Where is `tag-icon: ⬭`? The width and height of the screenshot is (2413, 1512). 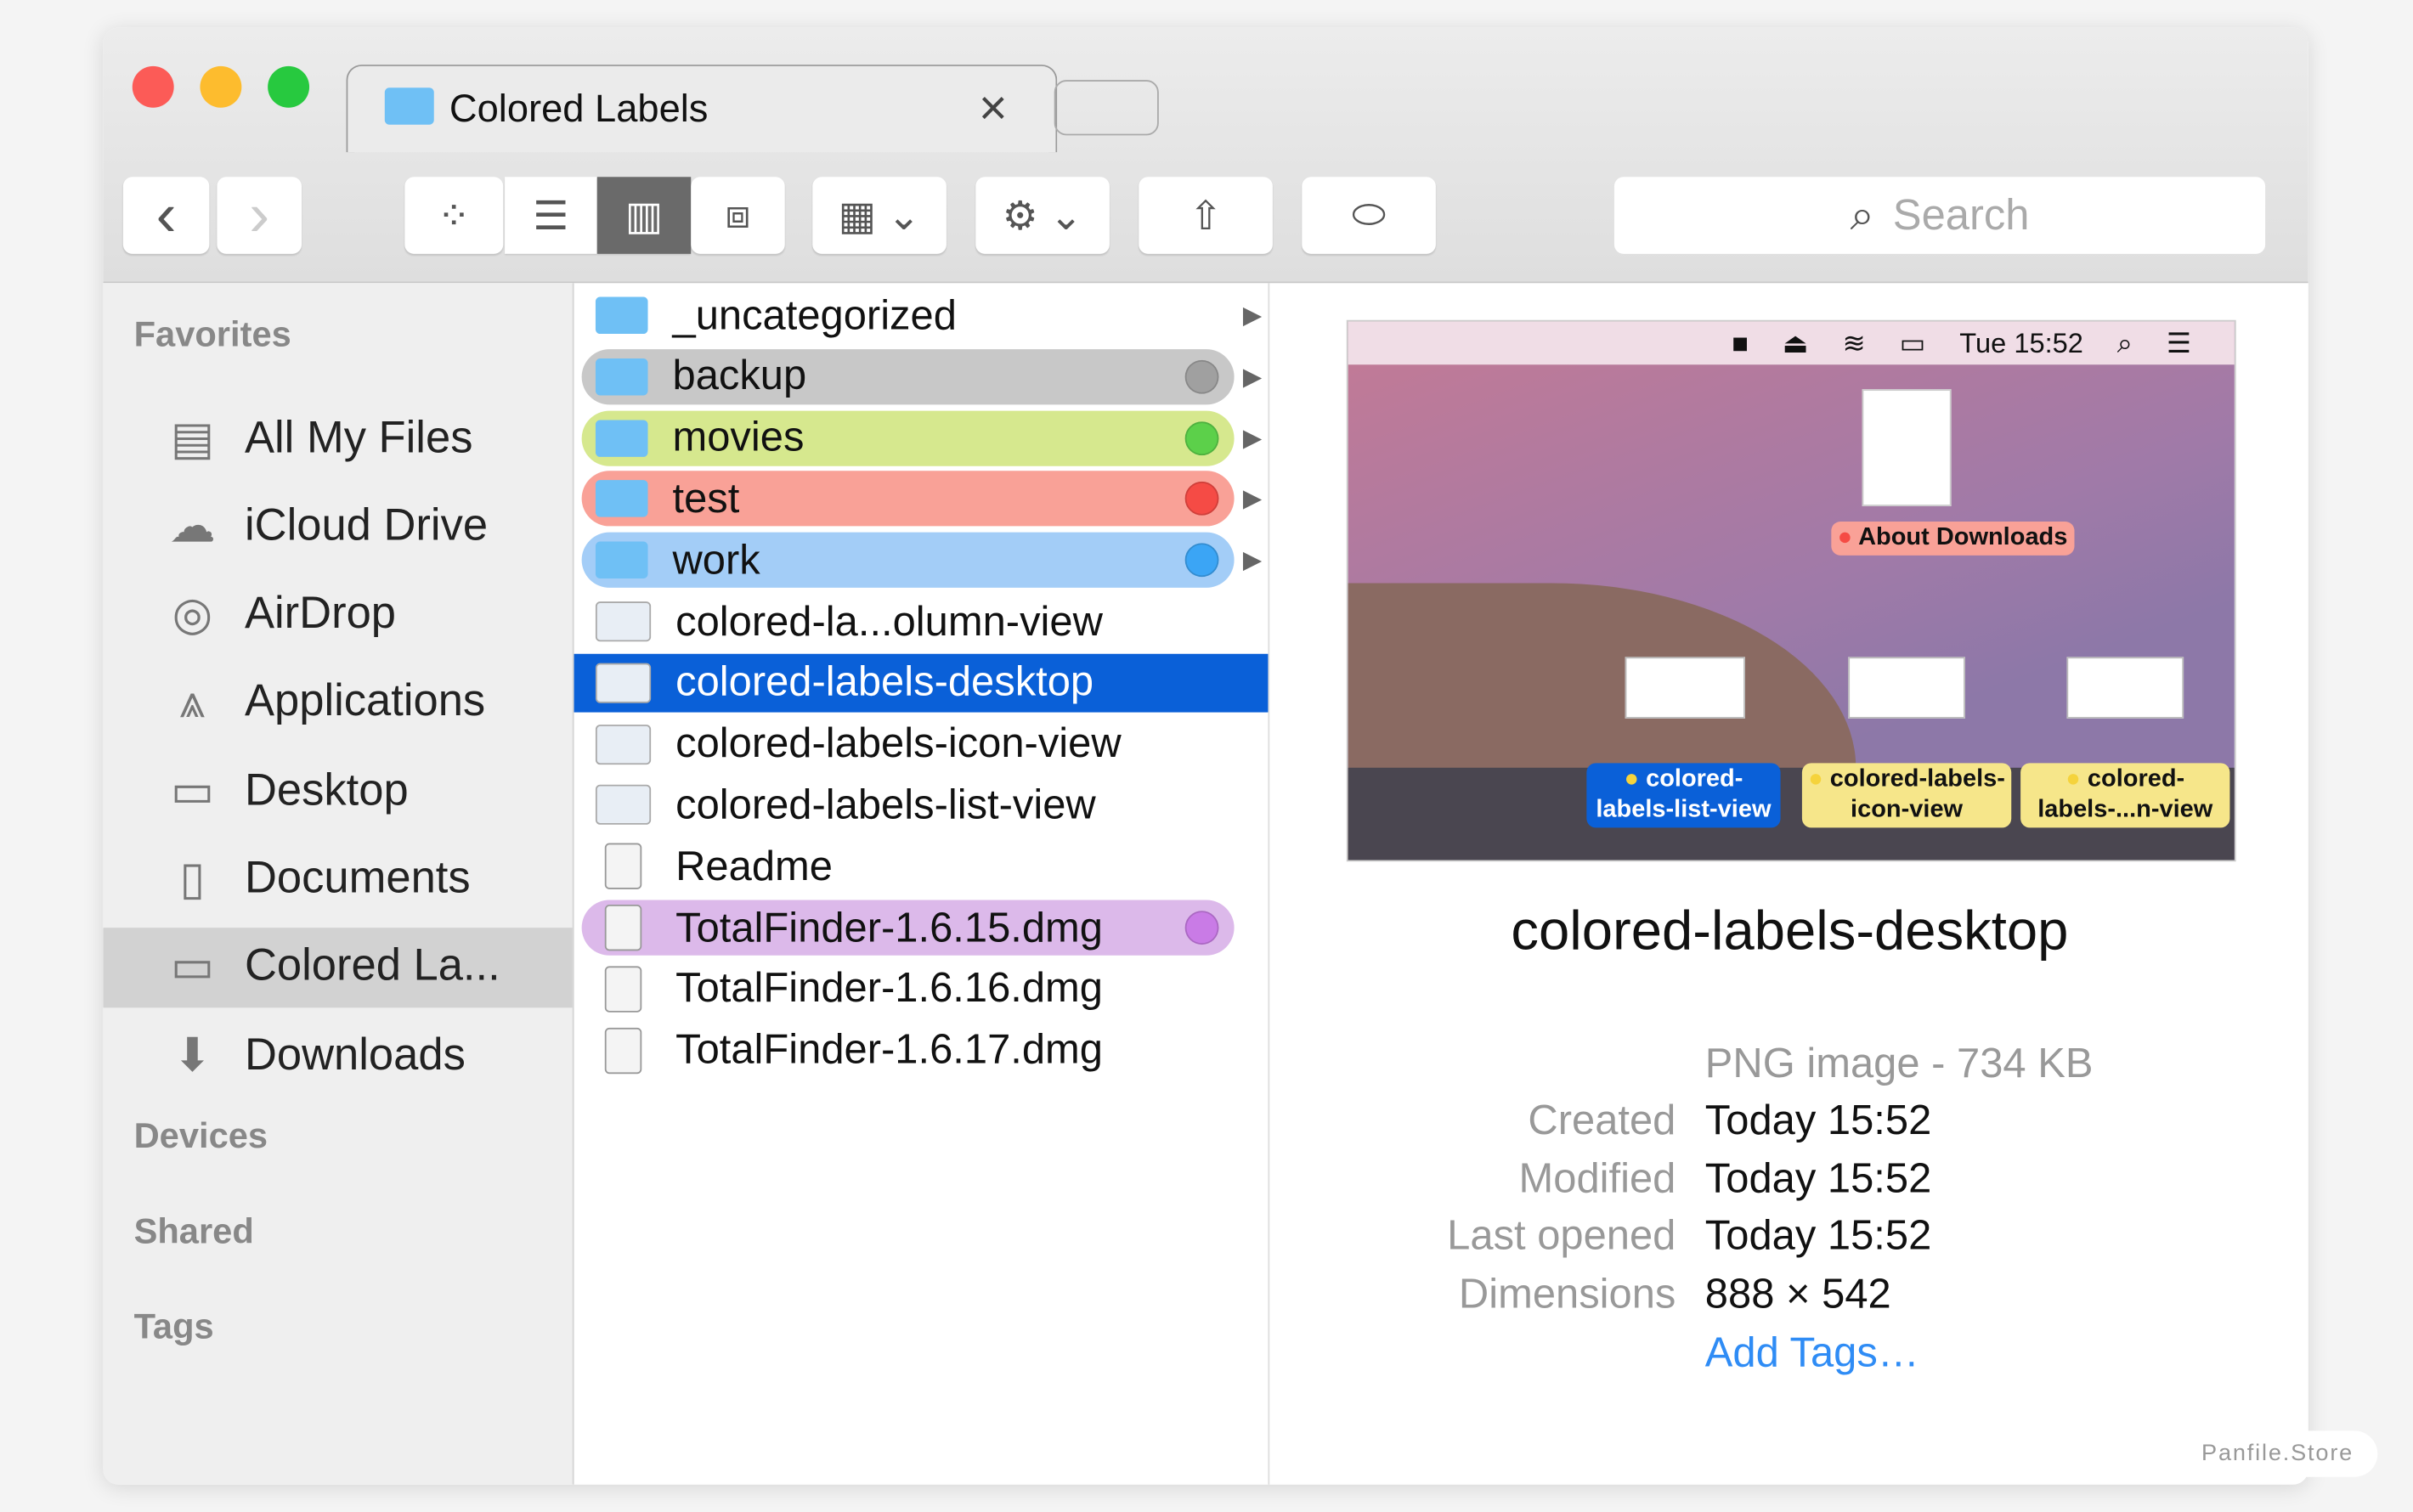 tag-icon: ⬭ is located at coordinates (1369, 213).